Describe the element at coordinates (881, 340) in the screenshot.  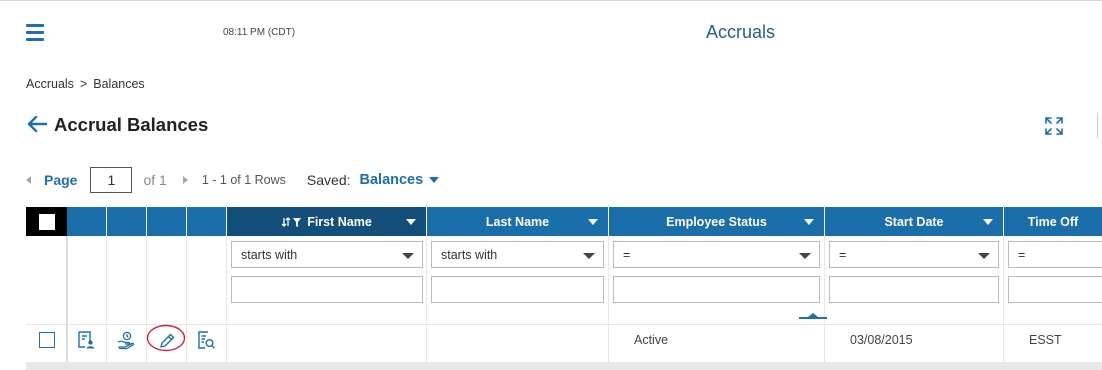
I see `cell-start-date: 03/08/2015` at that location.